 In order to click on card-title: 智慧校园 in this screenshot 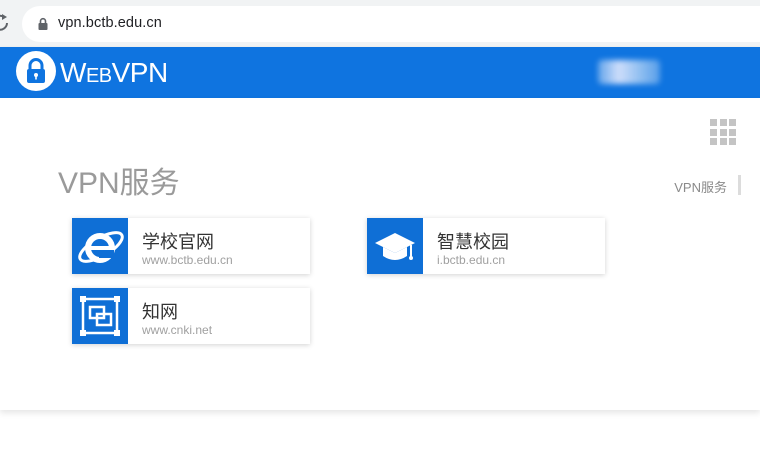, I will do `click(473, 242)`.